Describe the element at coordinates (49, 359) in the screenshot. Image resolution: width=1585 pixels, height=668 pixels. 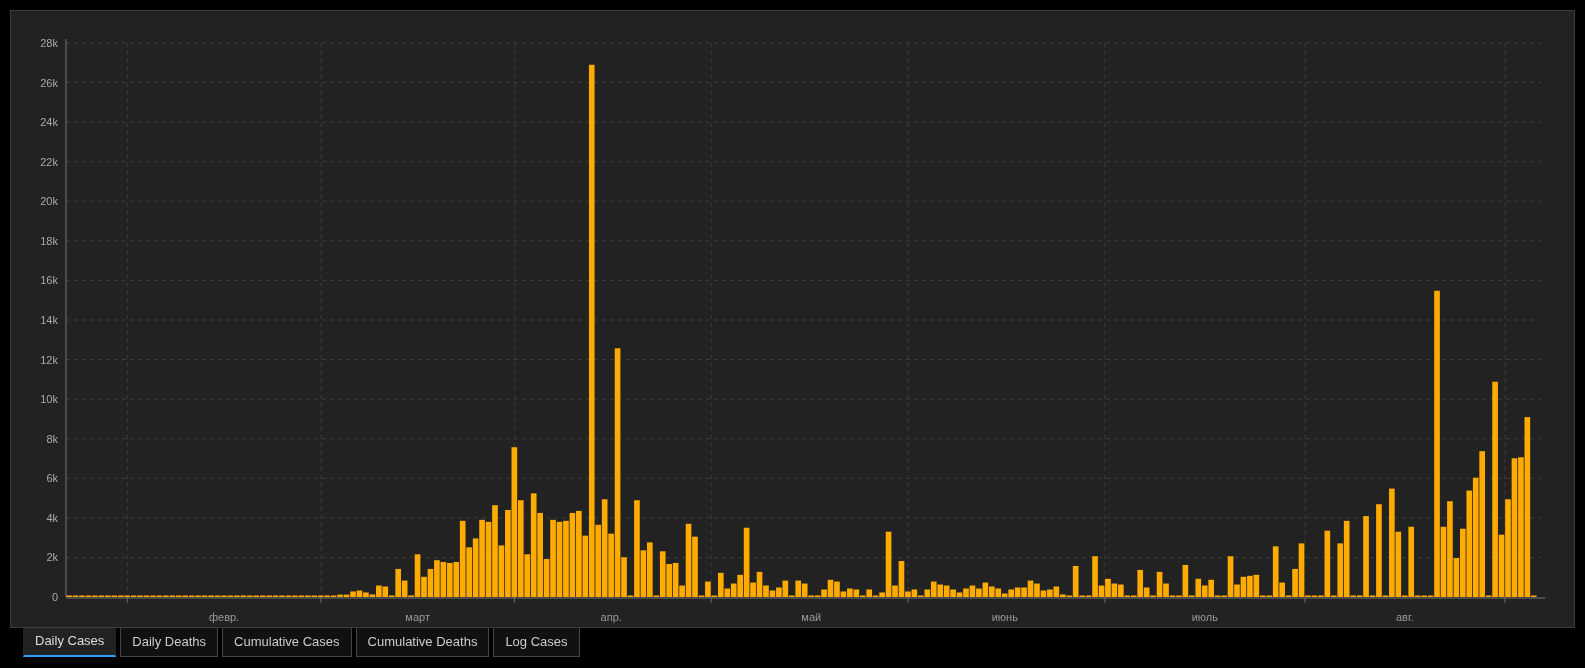
I see `y-tick-label: 12k` at that location.